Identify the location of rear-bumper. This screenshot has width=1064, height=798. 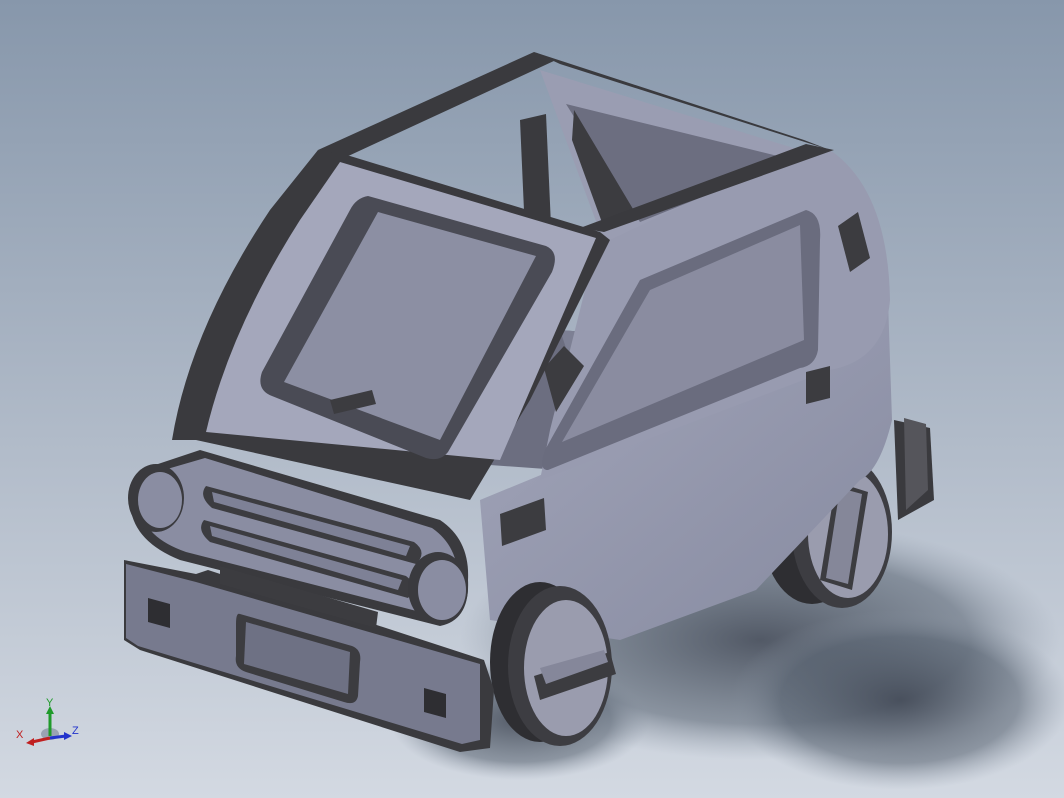
(914, 469).